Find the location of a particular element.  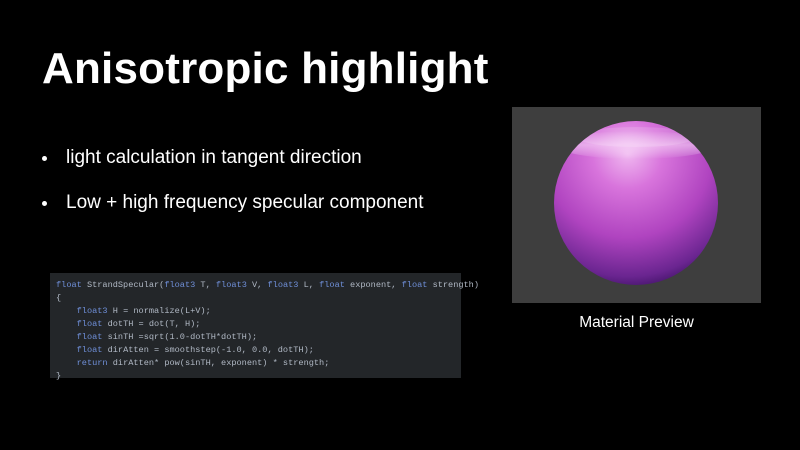

preview-caption: Material Preview is located at coordinates (636, 322).